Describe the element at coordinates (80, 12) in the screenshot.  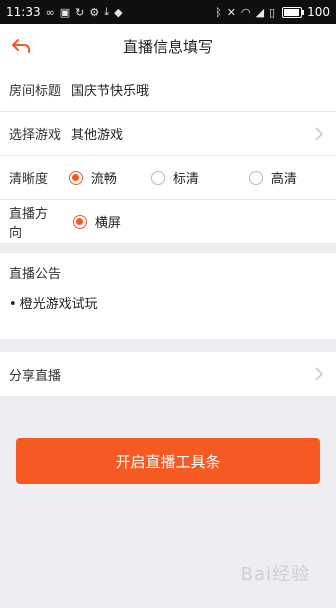
I see `sync-icon: ↻` at that location.